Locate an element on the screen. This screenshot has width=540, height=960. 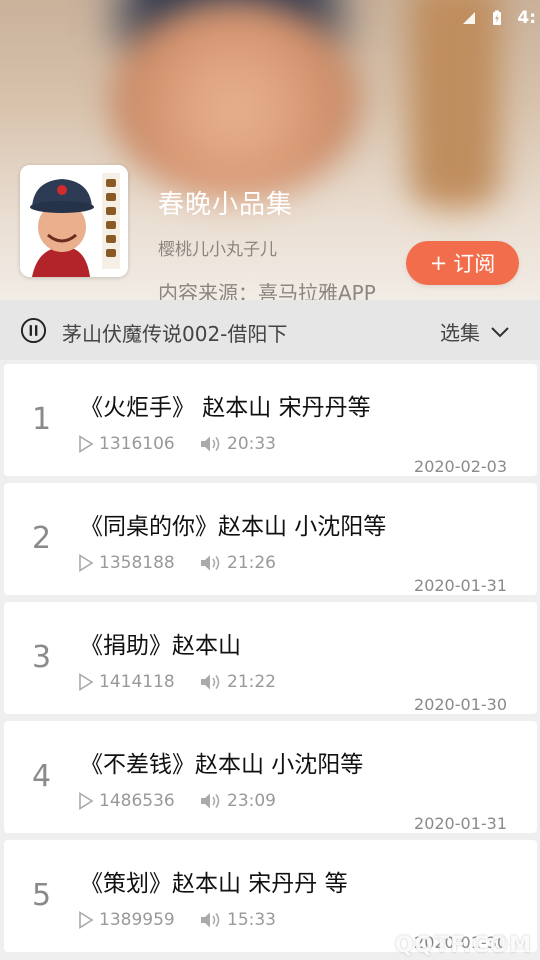
chevron-down-icon is located at coordinates (500, 331).